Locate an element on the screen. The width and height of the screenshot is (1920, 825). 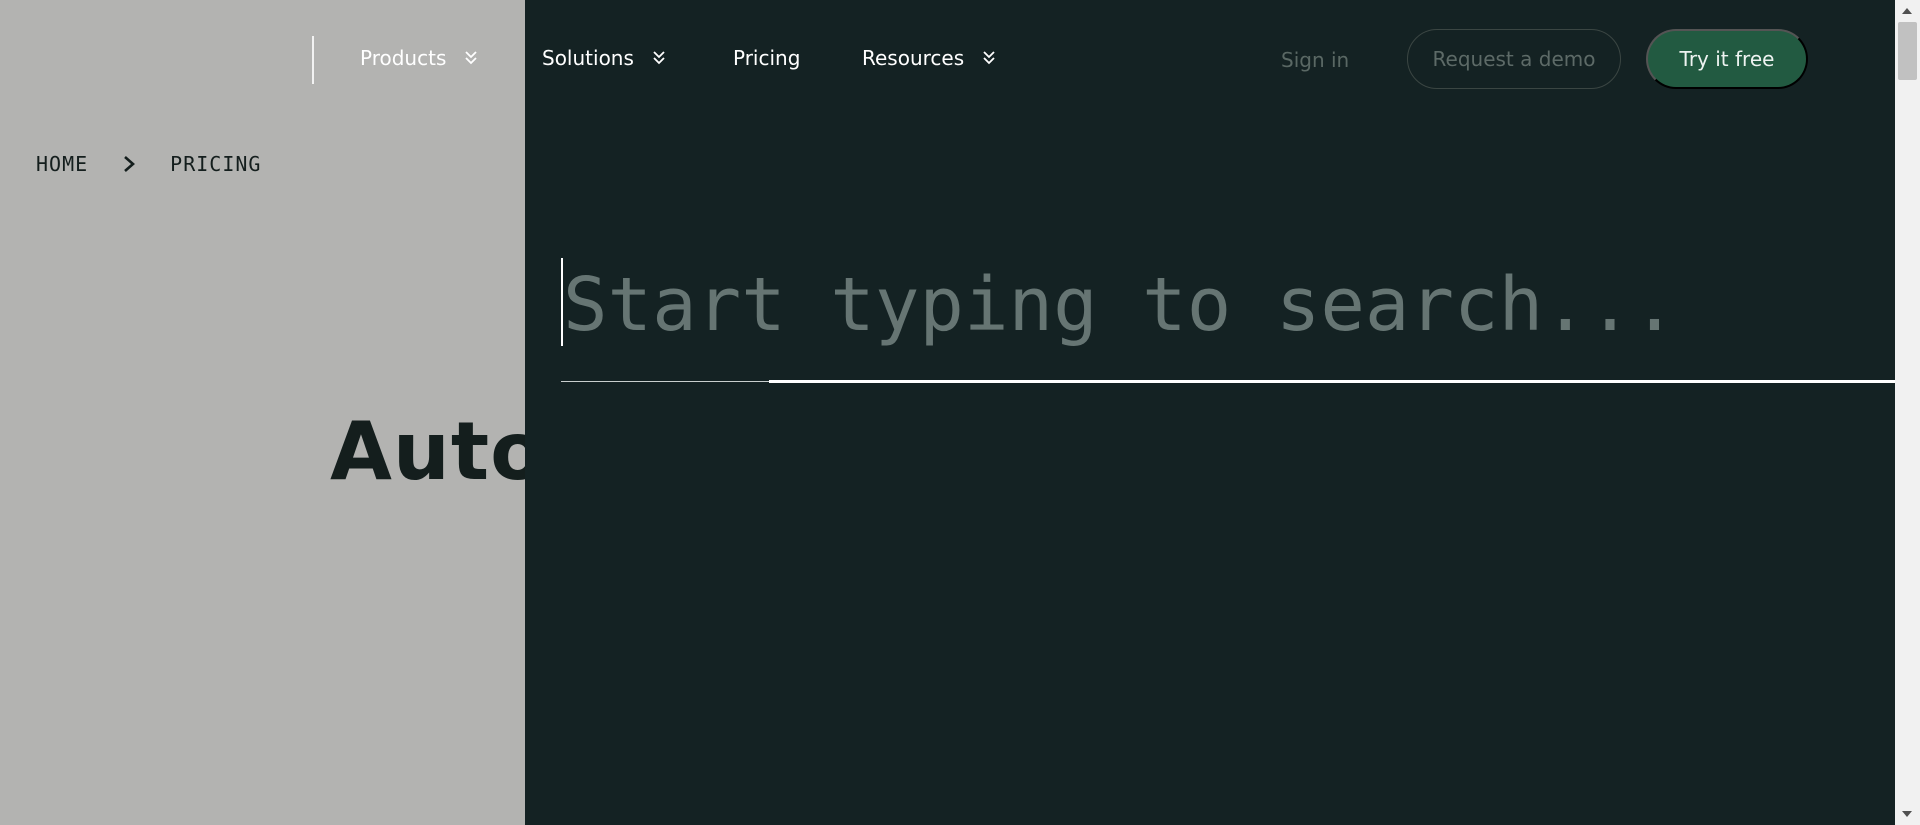
nav-item-label: Products is located at coordinates (403, 58).